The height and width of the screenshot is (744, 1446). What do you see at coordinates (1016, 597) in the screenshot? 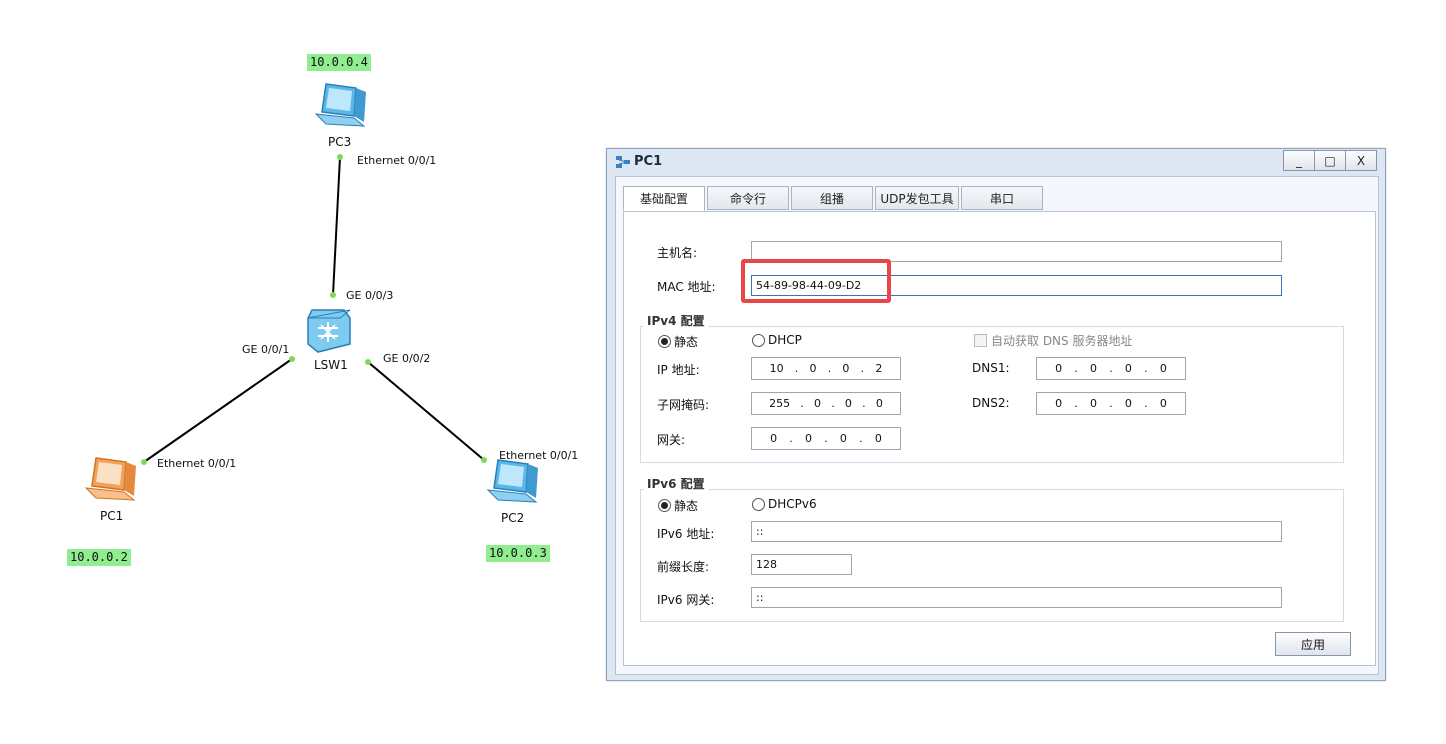
I see `ipv6-gateway-input: ::` at bounding box center [1016, 597].